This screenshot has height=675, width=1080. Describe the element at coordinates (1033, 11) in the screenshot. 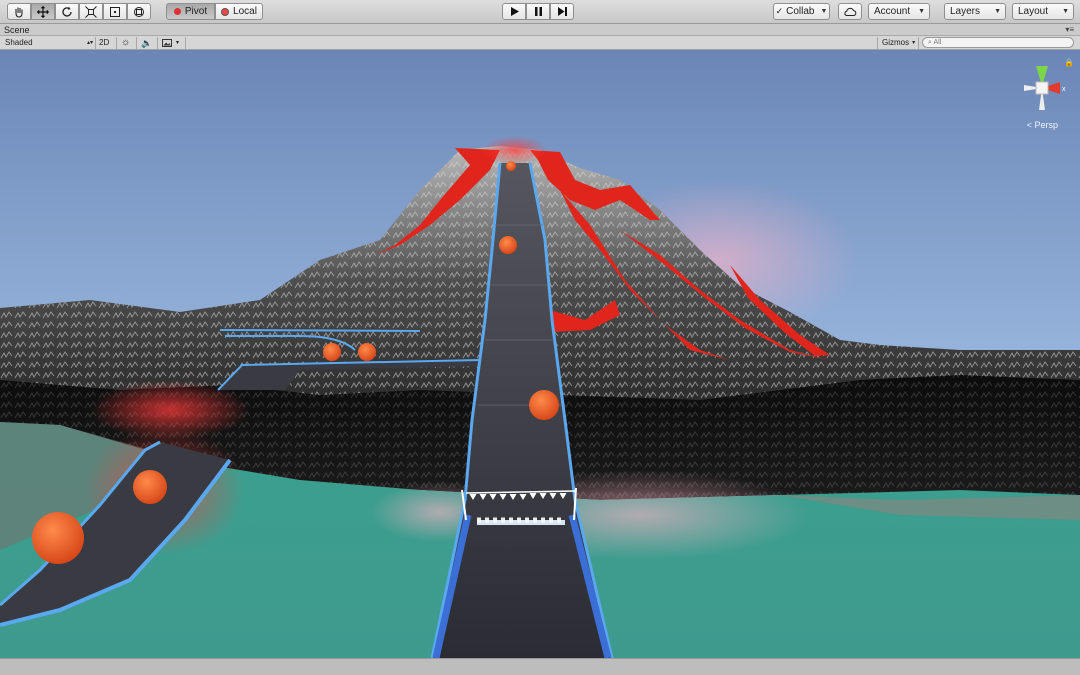

I see `layout-label: Layout` at that location.